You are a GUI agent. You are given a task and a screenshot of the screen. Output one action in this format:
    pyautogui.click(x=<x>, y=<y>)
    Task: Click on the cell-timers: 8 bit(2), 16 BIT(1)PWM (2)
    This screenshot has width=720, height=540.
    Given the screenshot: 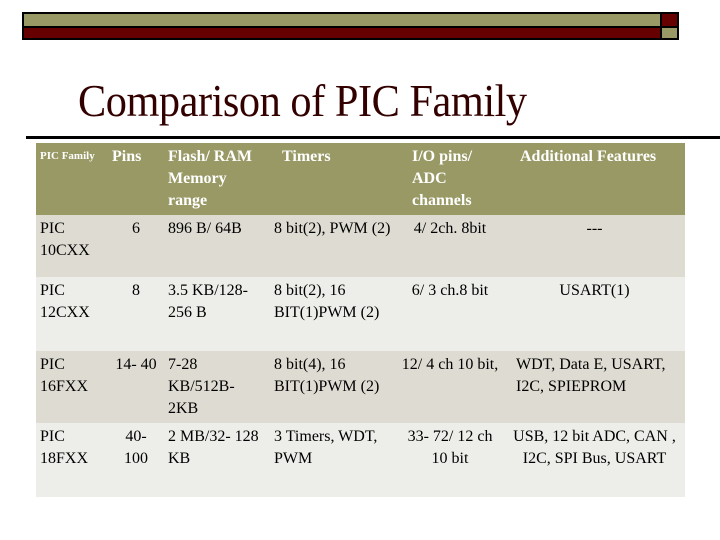 What is the action you would take?
    pyautogui.click(x=327, y=301)
    